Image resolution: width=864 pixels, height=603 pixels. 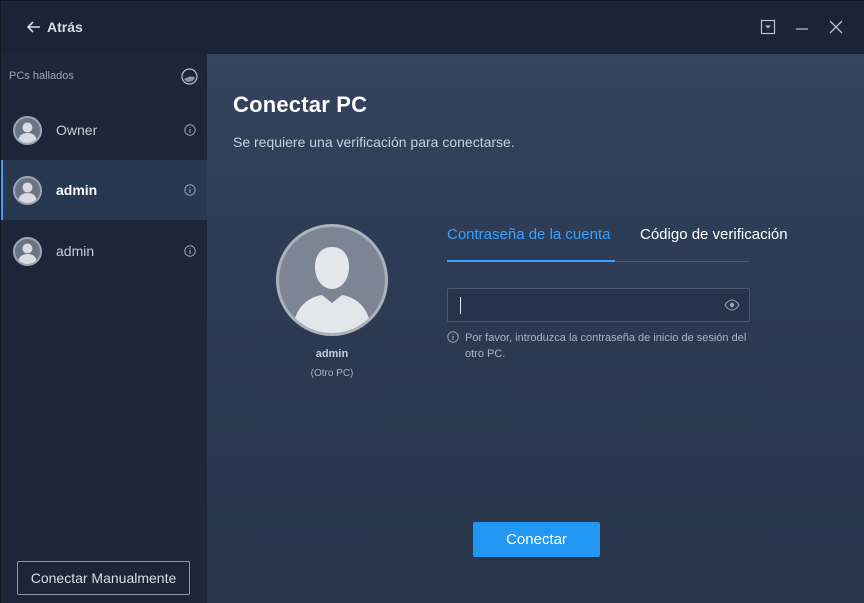 I want to click on target-avatar-icon, so click(x=332, y=280).